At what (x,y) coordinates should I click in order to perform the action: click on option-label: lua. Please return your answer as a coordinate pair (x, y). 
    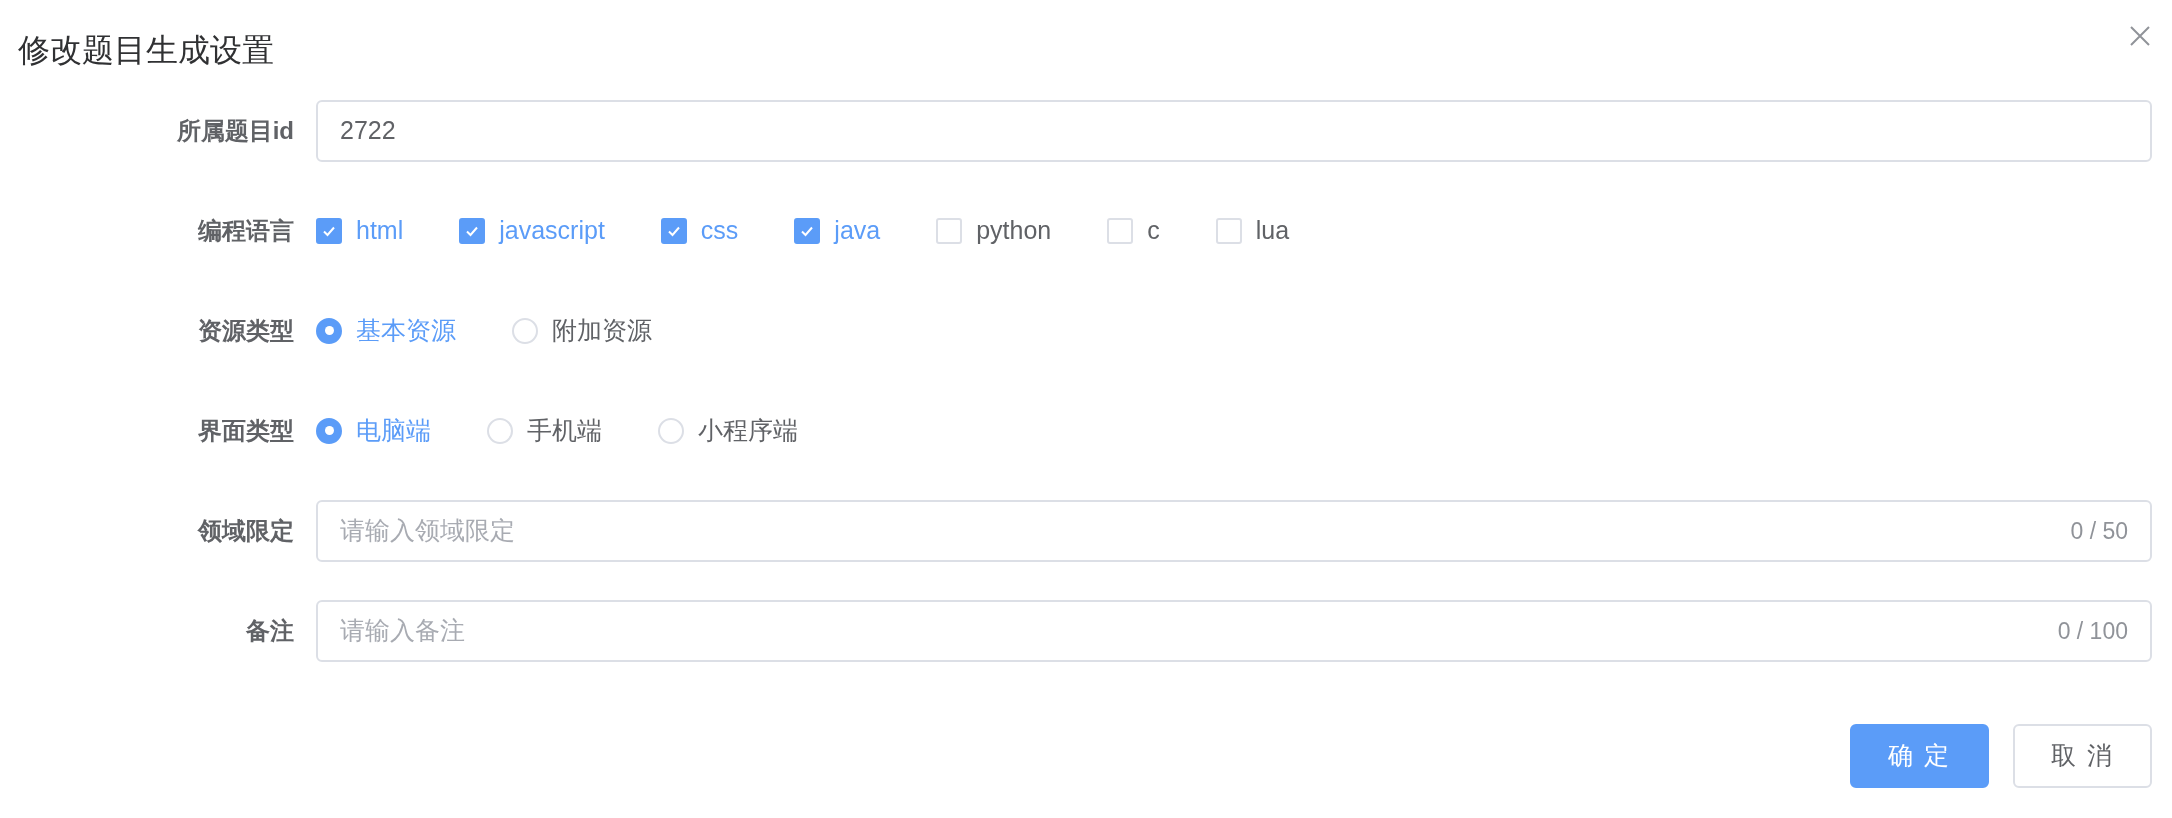
    Looking at the image, I should click on (1272, 230).